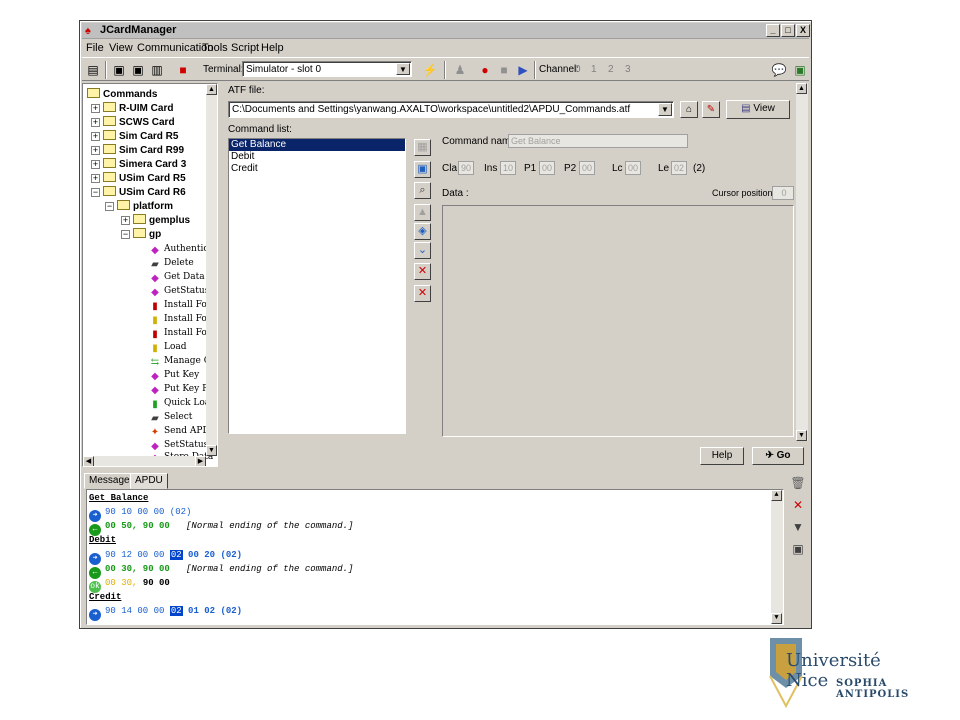 Image resolution: width=960 pixels, height=720 pixels. I want to click on copy-command-button: ◈, so click(422, 231).